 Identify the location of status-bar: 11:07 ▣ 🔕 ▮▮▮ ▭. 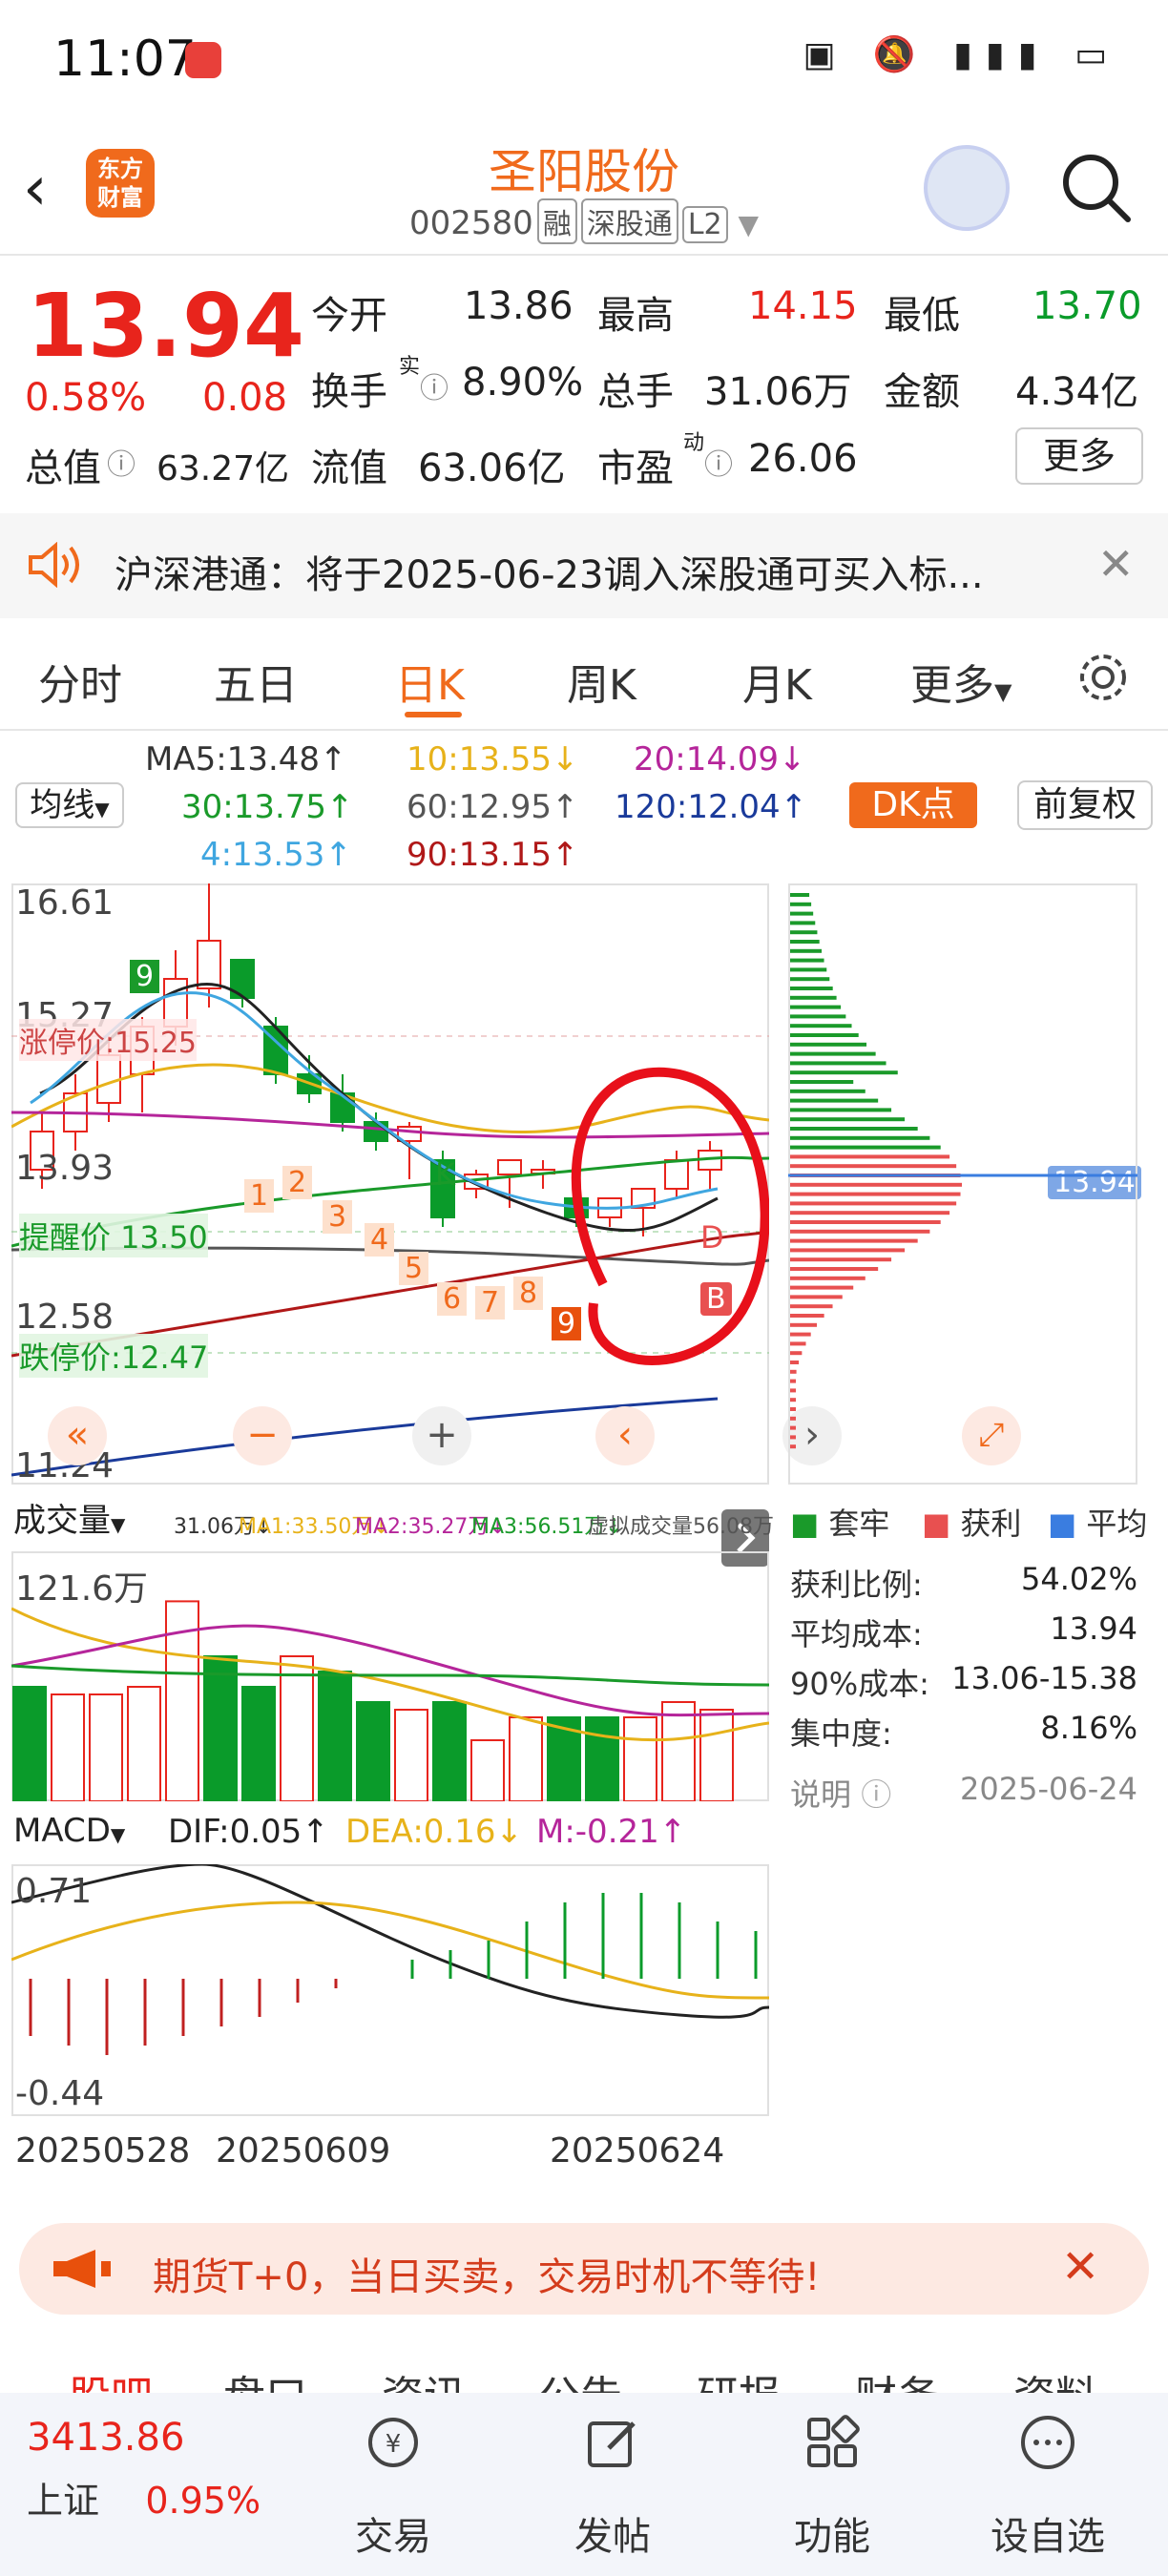
(584, 57).